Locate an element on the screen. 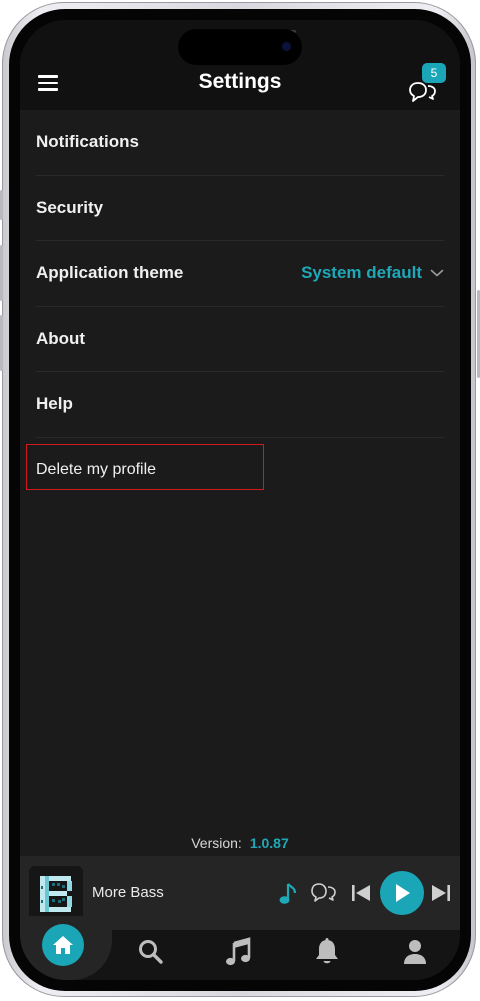  version-info: Version: 1.0.87 is located at coordinates (240, 843).